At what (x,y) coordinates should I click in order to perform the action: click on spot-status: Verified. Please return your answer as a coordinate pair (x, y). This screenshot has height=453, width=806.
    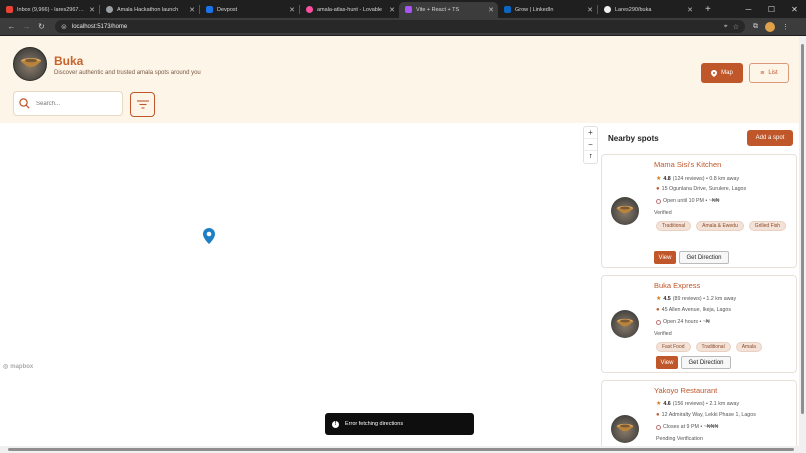
    Looking at the image, I should click on (663, 213).